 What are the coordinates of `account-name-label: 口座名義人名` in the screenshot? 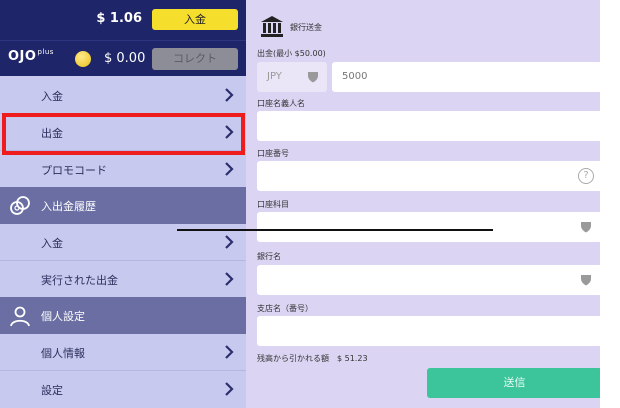 It's located at (281, 103).